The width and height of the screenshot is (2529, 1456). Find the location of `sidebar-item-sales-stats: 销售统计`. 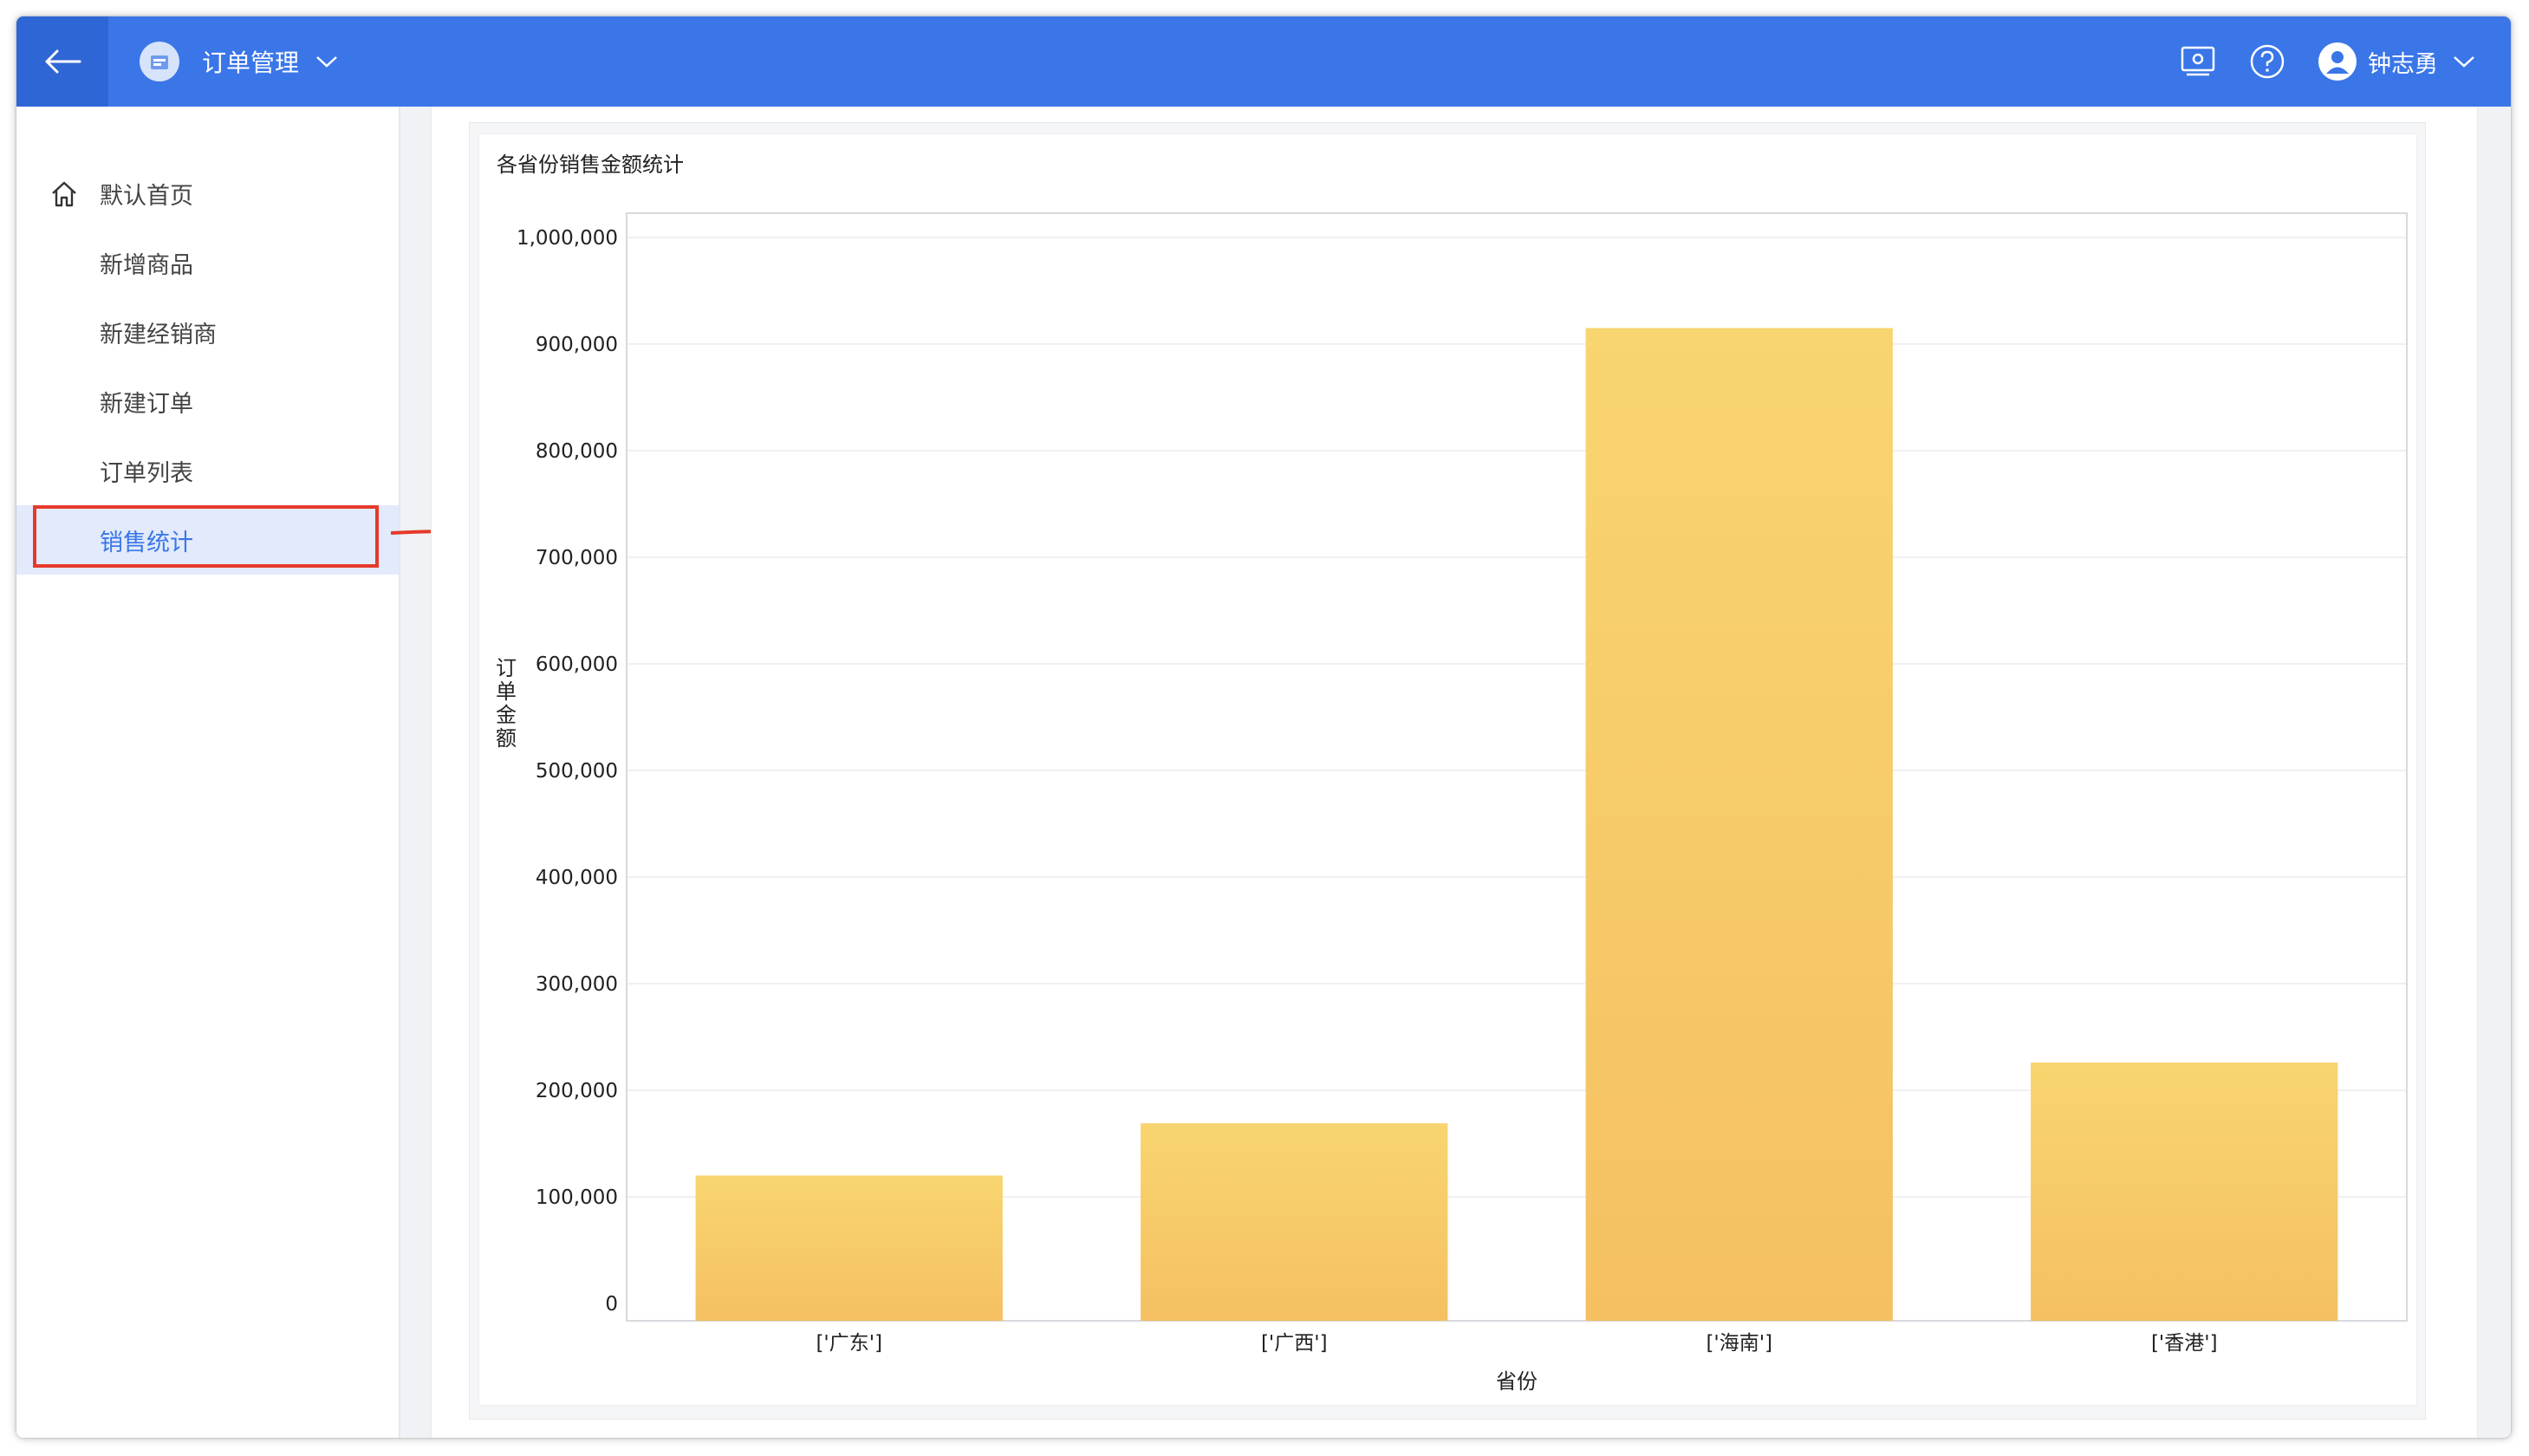

sidebar-item-sales-stats: 销售统计 is located at coordinates (207, 540).